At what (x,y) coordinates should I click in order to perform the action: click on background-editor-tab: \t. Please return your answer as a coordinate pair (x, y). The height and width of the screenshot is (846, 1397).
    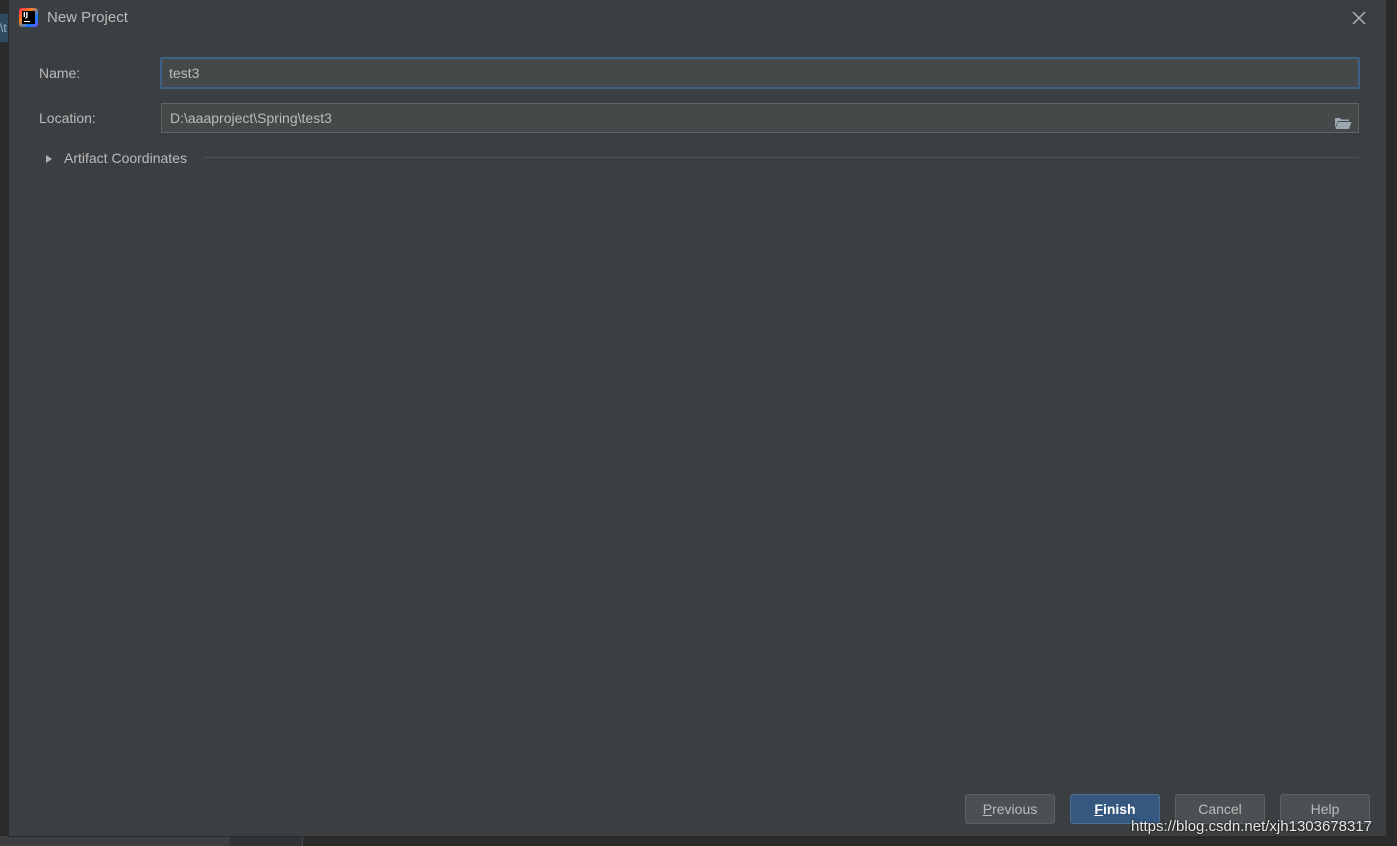
    Looking at the image, I should click on (4, 28).